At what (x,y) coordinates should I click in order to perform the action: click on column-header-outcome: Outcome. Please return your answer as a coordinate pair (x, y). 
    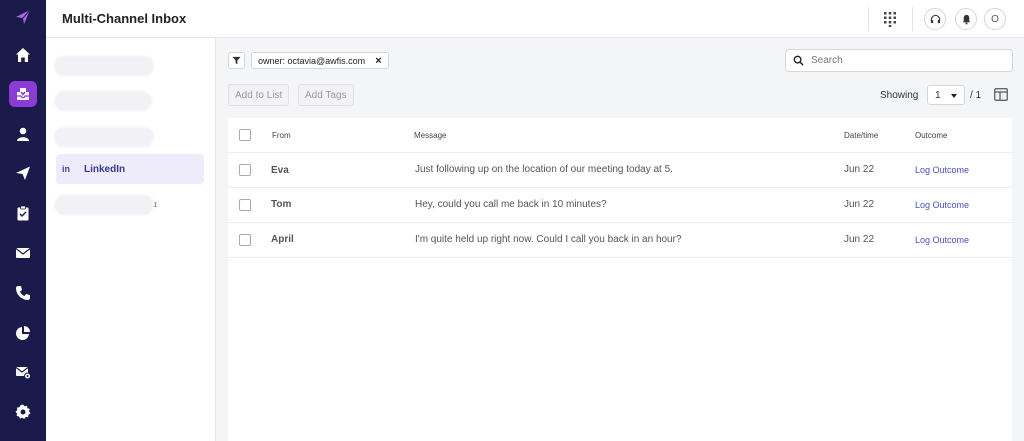
    Looking at the image, I should click on (931, 135).